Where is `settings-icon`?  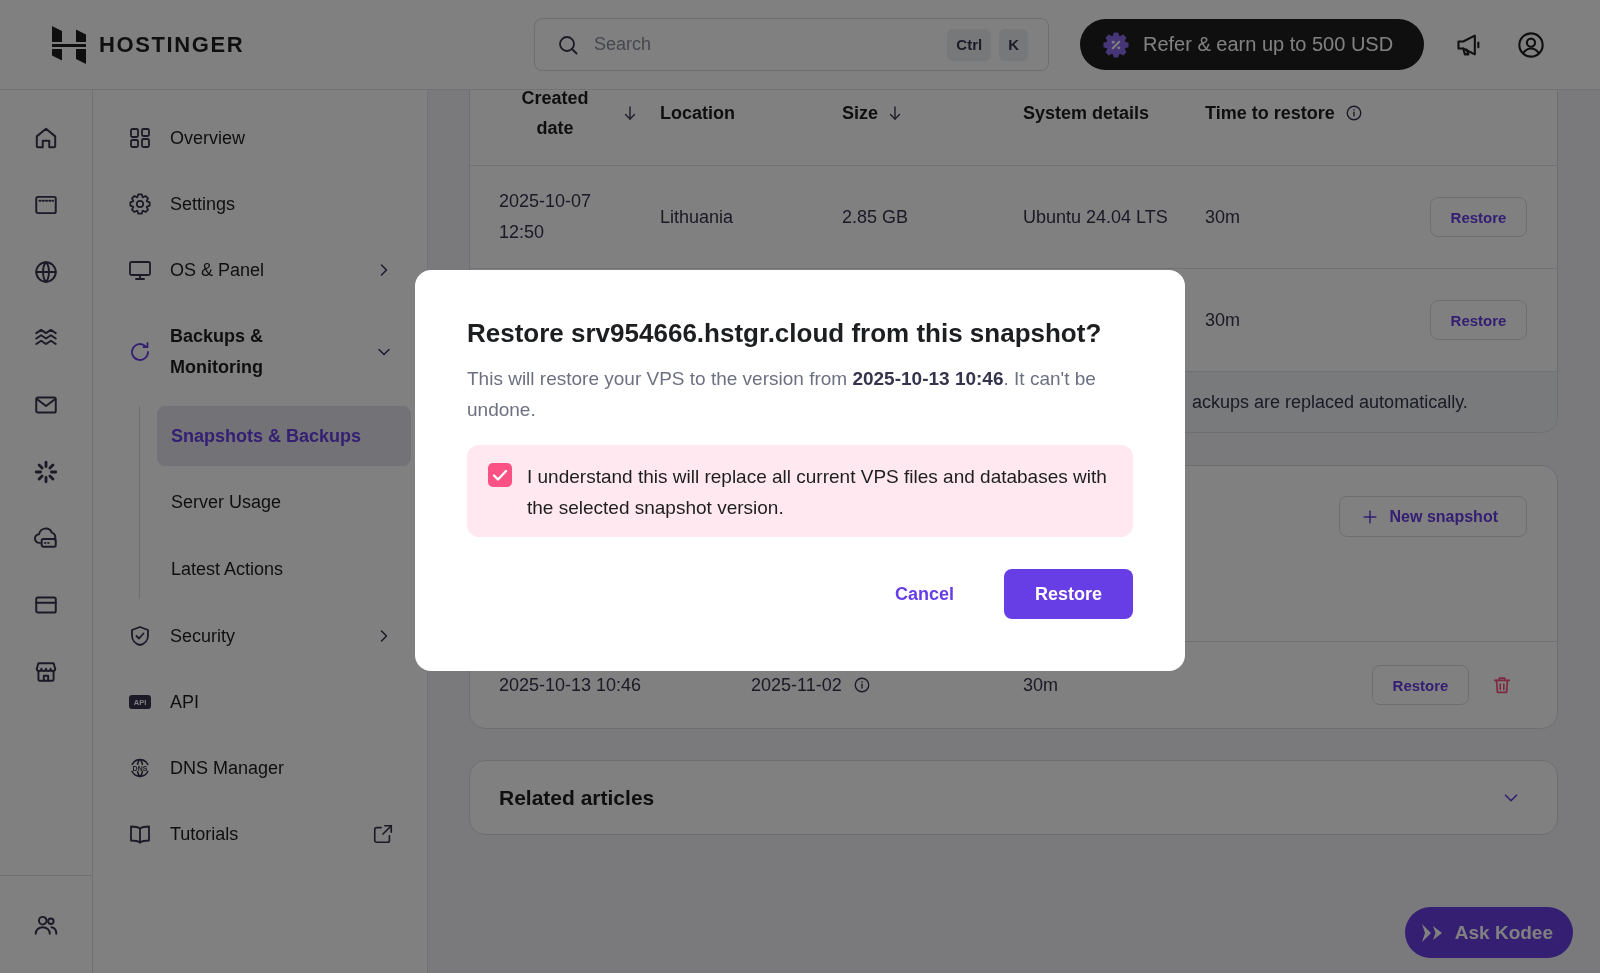
settings-icon is located at coordinates (140, 204).